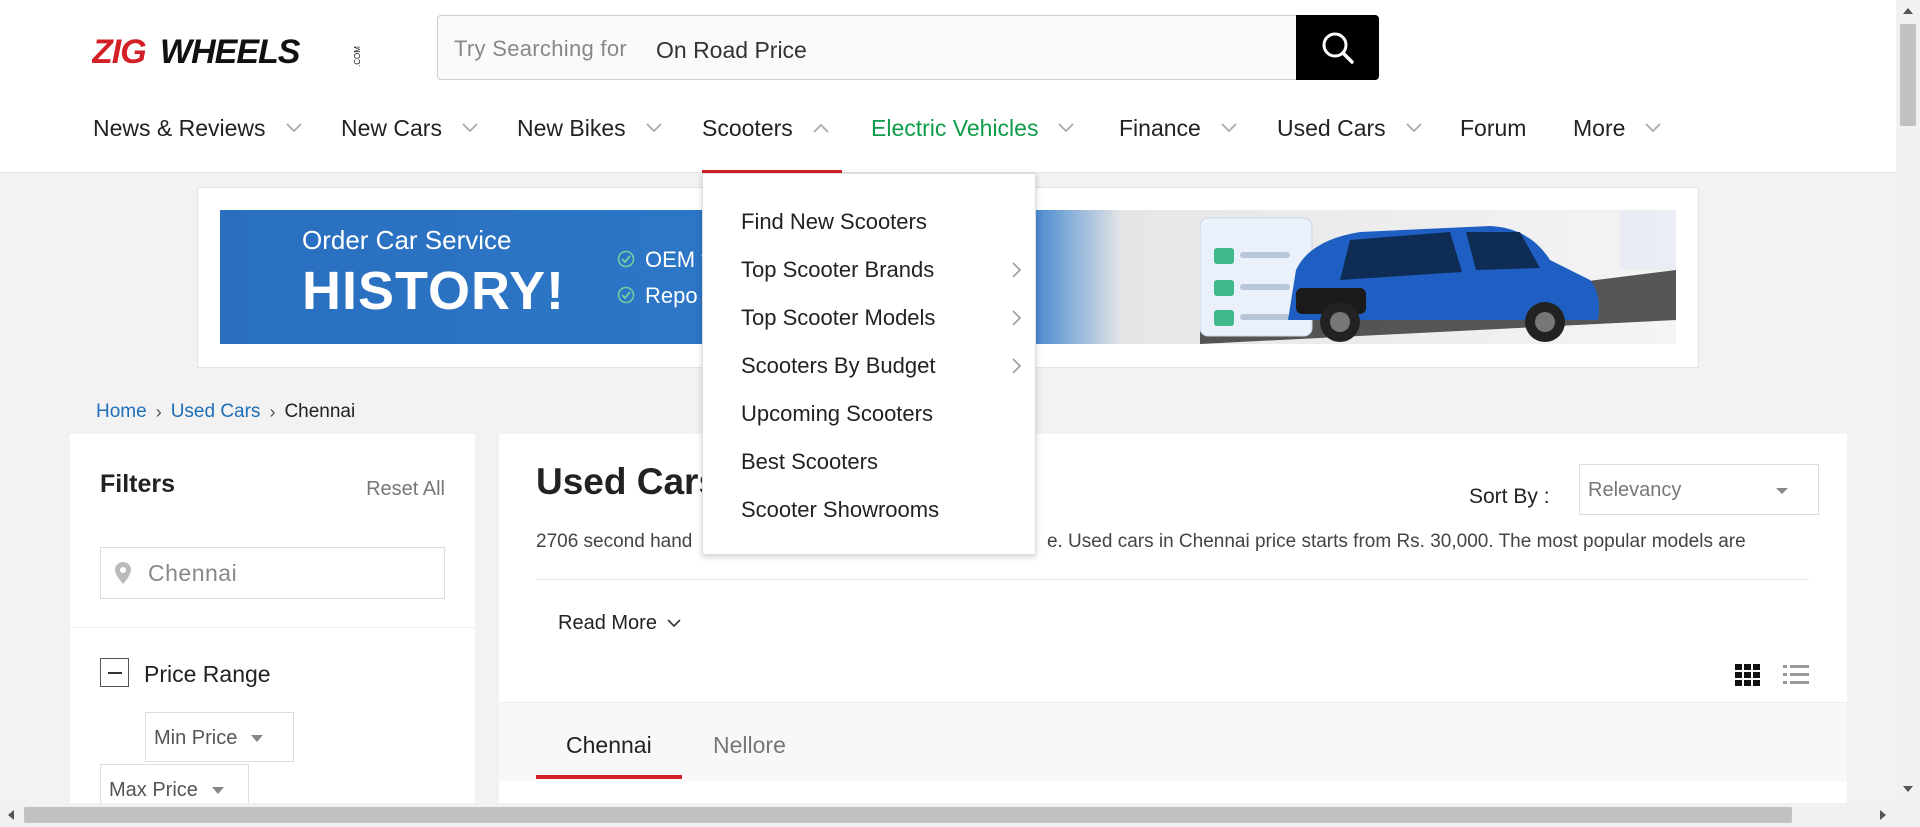 Image resolution: width=1920 pixels, height=827 pixels. I want to click on min-price-select: Min Price, so click(219, 737).